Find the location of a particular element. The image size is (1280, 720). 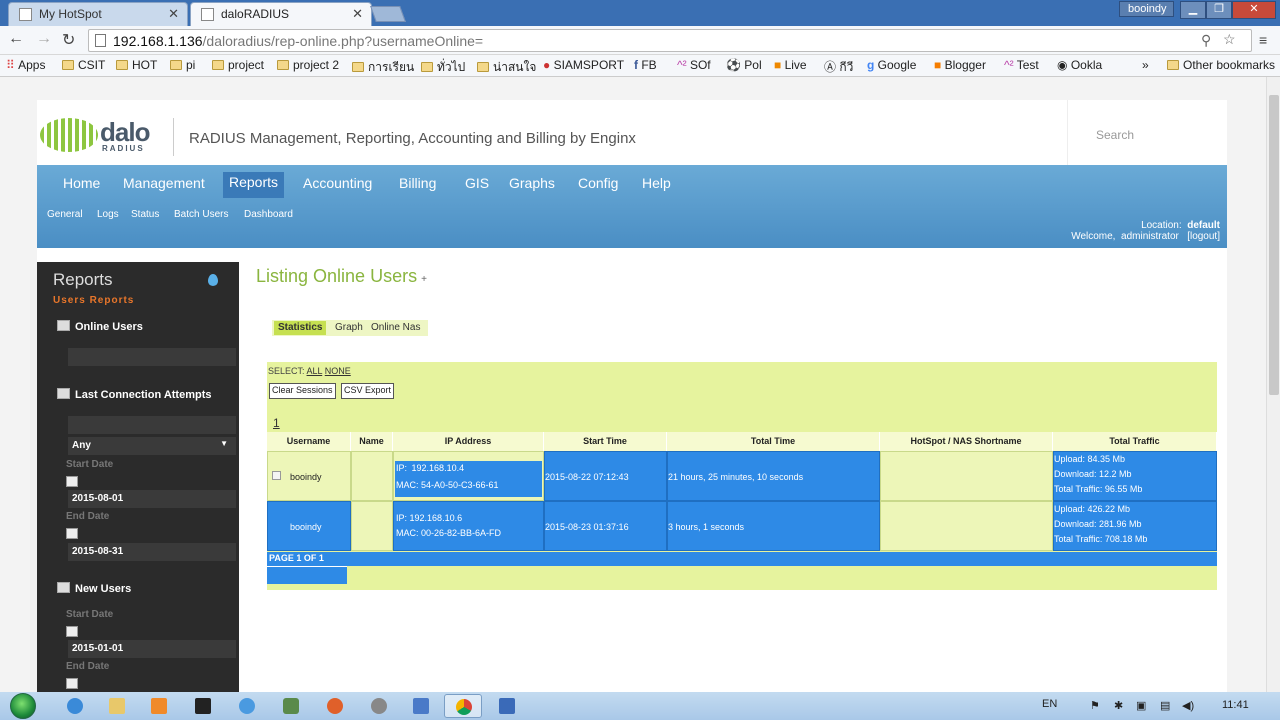

bookmark-item: น่าสนใจ is located at coordinates (506, 67).